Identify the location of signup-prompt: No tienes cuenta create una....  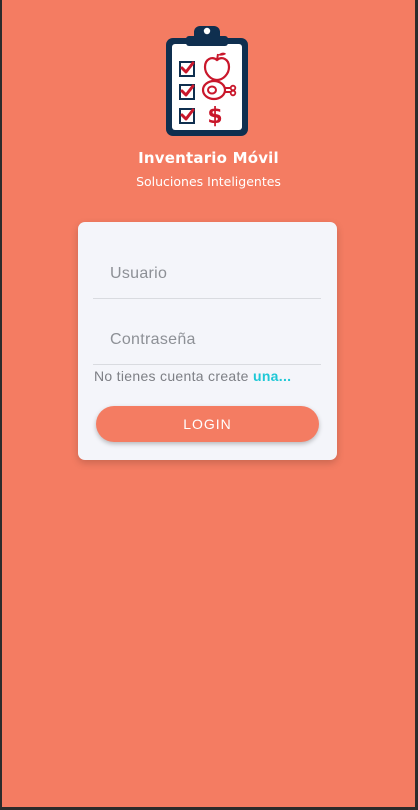
(212, 376).